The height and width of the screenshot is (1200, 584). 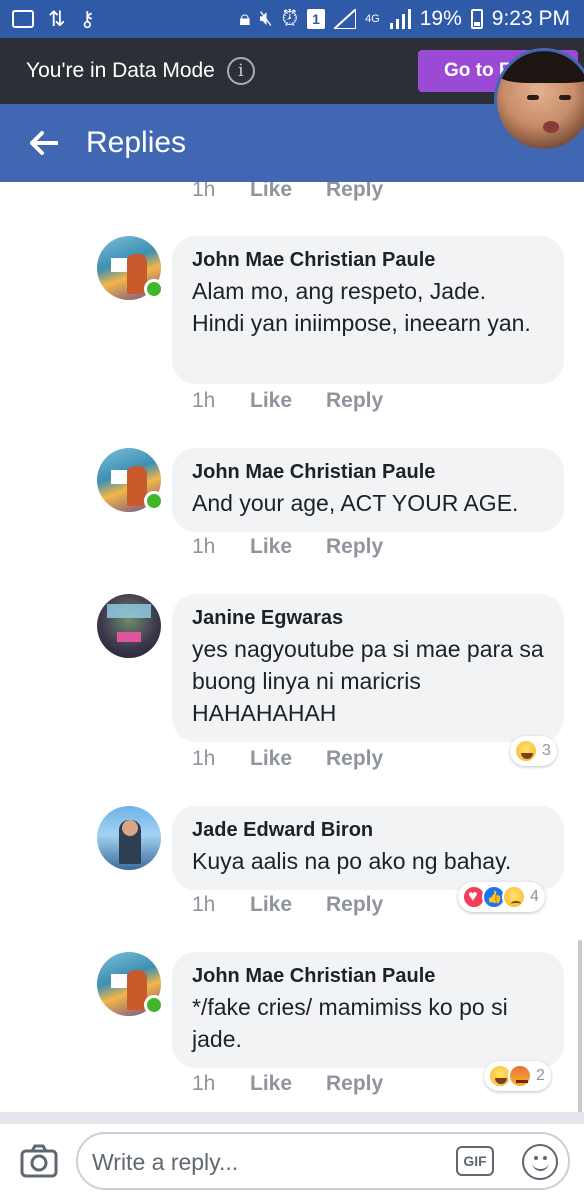 What do you see at coordinates (129, 637) in the screenshot?
I see `avatar-accent` at bounding box center [129, 637].